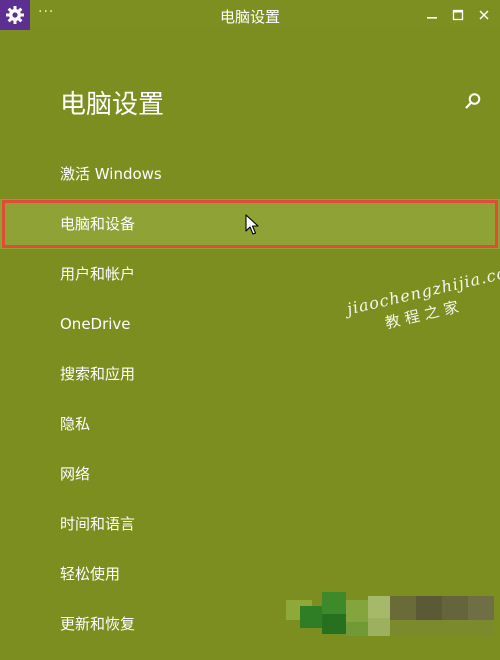 This screenshot has width=500, height=660. I want to click on minimize-button, so click(432, 15).